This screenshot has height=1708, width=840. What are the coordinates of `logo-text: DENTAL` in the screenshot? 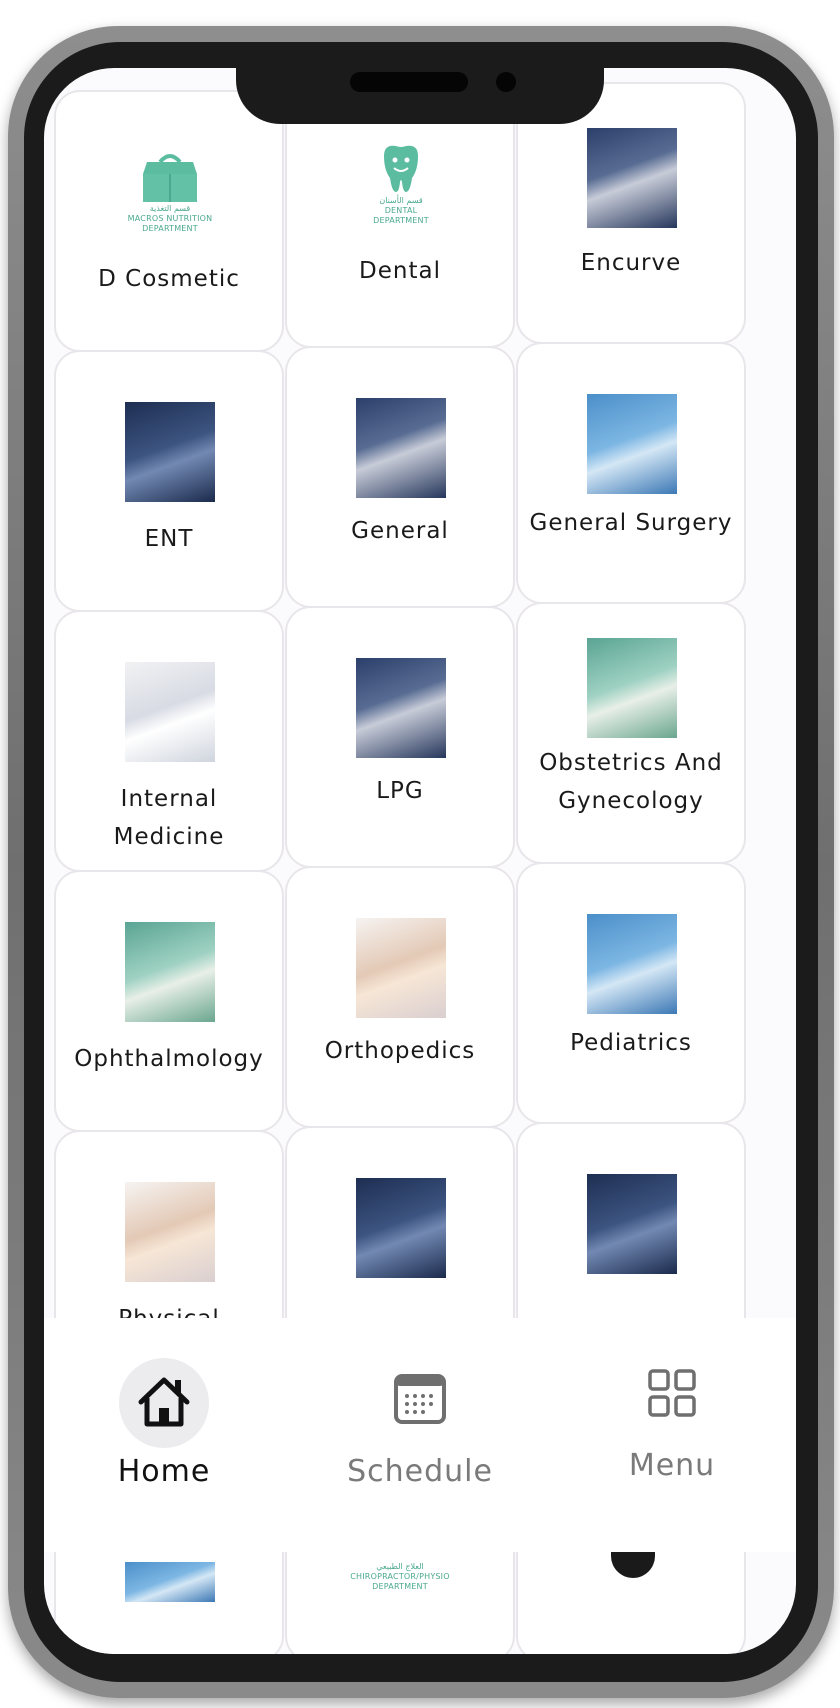 It's located at (401, 210).